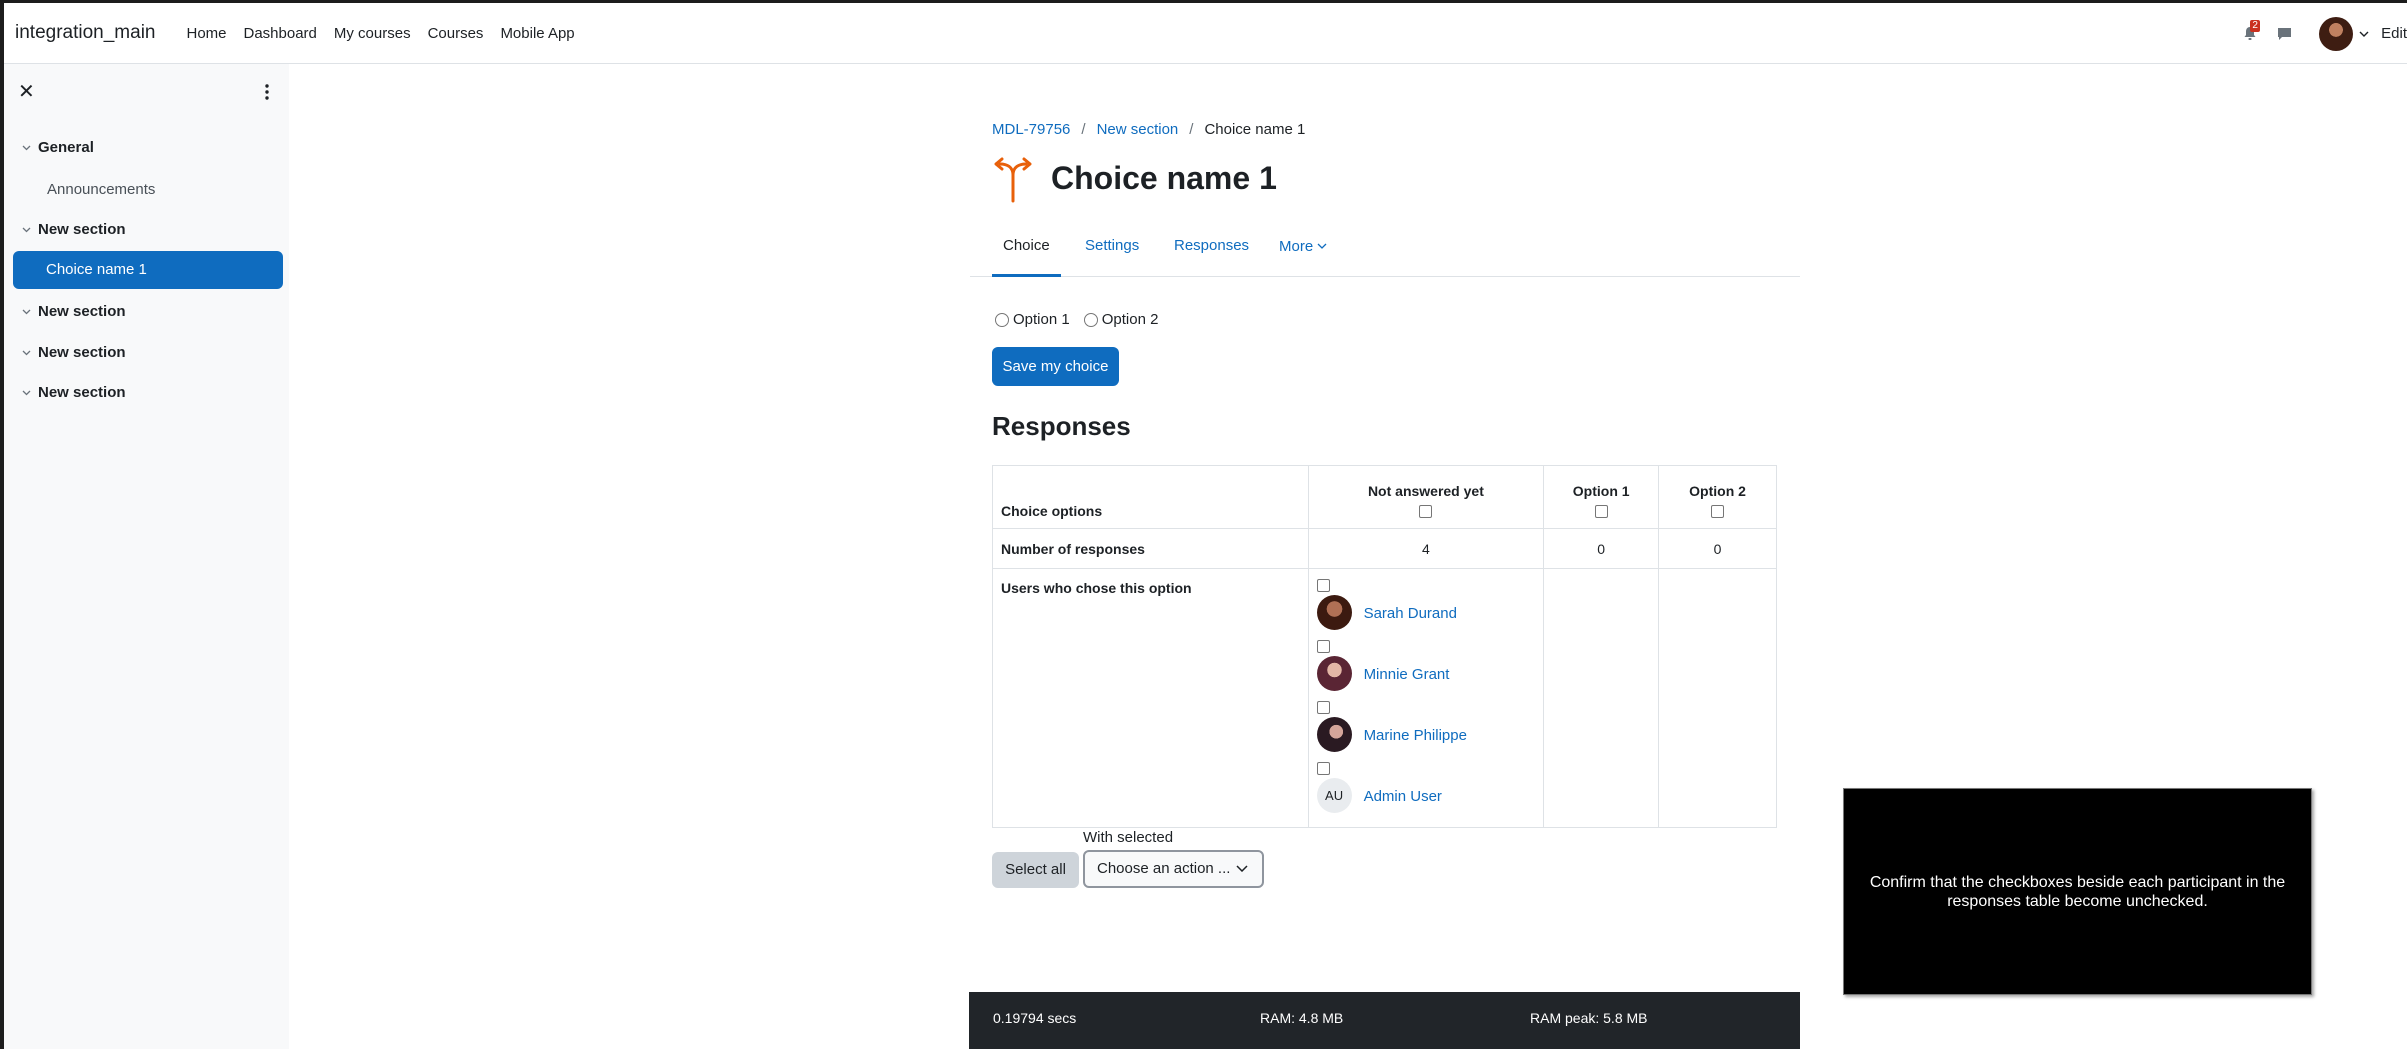 Image resolution: width=2407 pixels, height=1049 pixels. What do you see at coordinates (1055, 366) in the screenshot?
I see `save-my-choice-button: Save my choice` at bounding box center [1055, 366].